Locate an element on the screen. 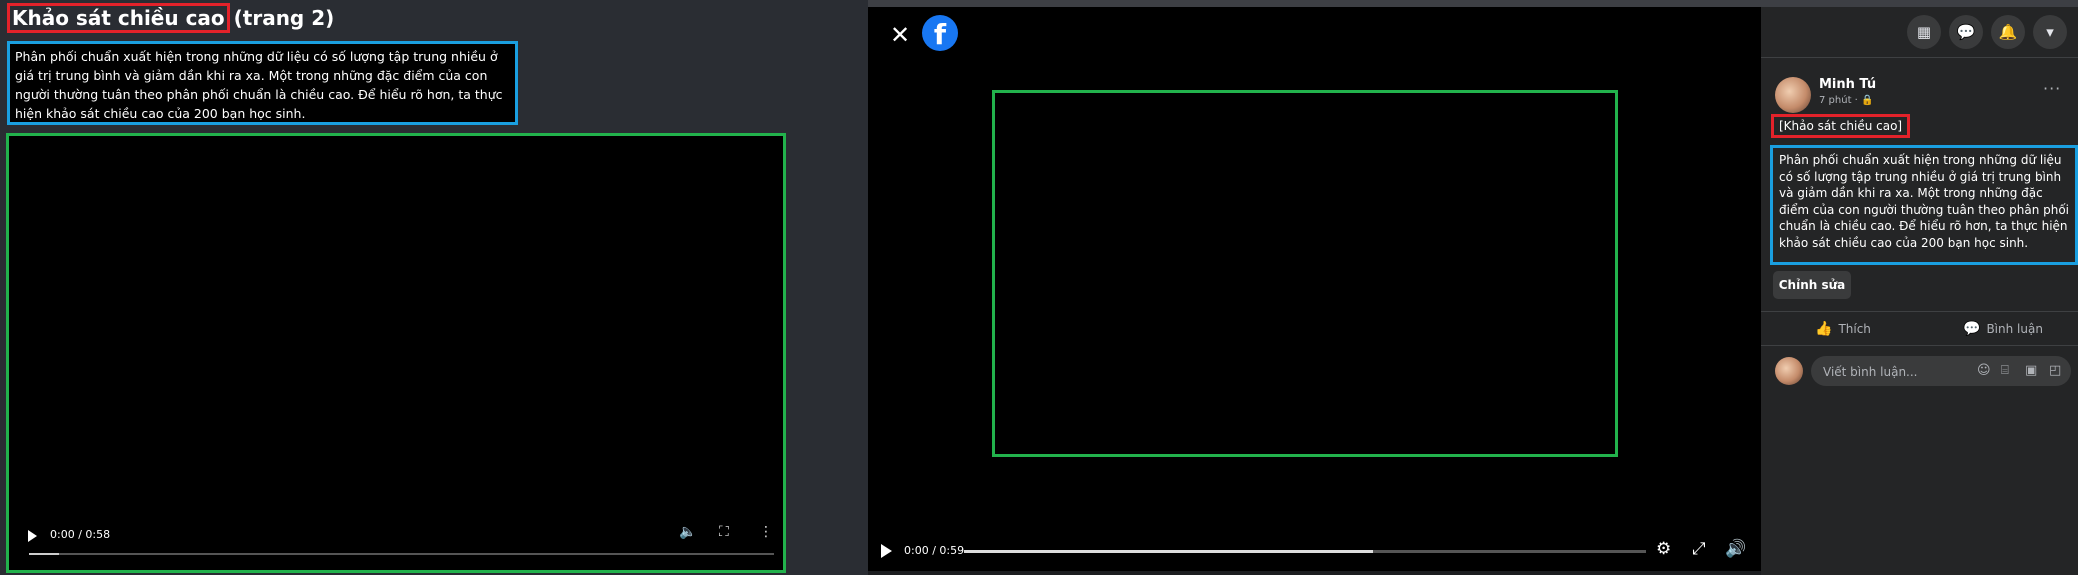 The image size is (2078, 575). settings-icon: ⚙ is located at coordinates (1663, 549).